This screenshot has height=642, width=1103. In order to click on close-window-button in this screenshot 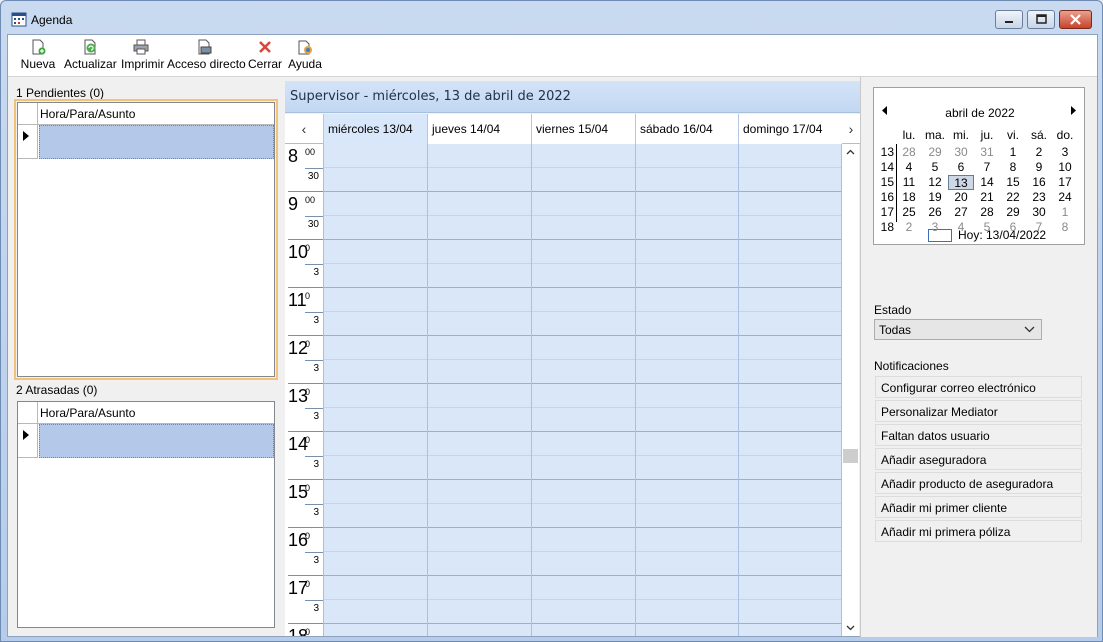, I will do `click(1075, 19)`.